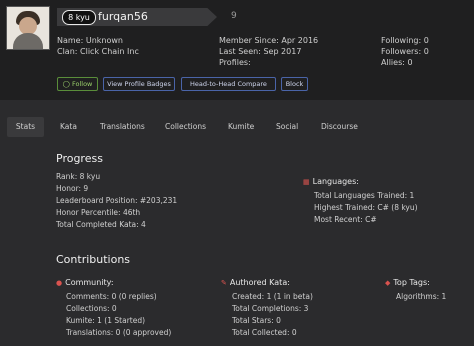  I want to click on follow-icon: ◯, so click(66, 84).